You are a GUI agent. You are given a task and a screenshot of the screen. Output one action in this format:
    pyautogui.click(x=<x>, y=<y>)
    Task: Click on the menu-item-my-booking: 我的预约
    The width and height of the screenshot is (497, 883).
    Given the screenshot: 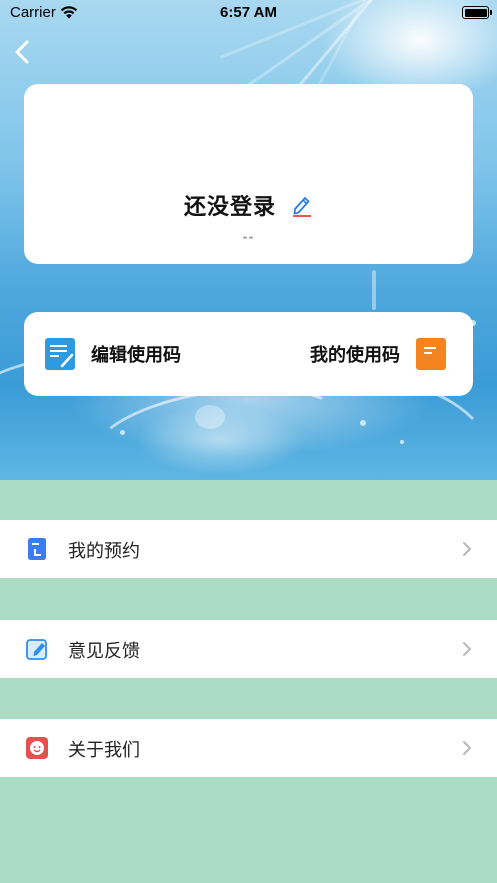 What is the action you would take?
    pyautogui.click(x=248, y=549)
    